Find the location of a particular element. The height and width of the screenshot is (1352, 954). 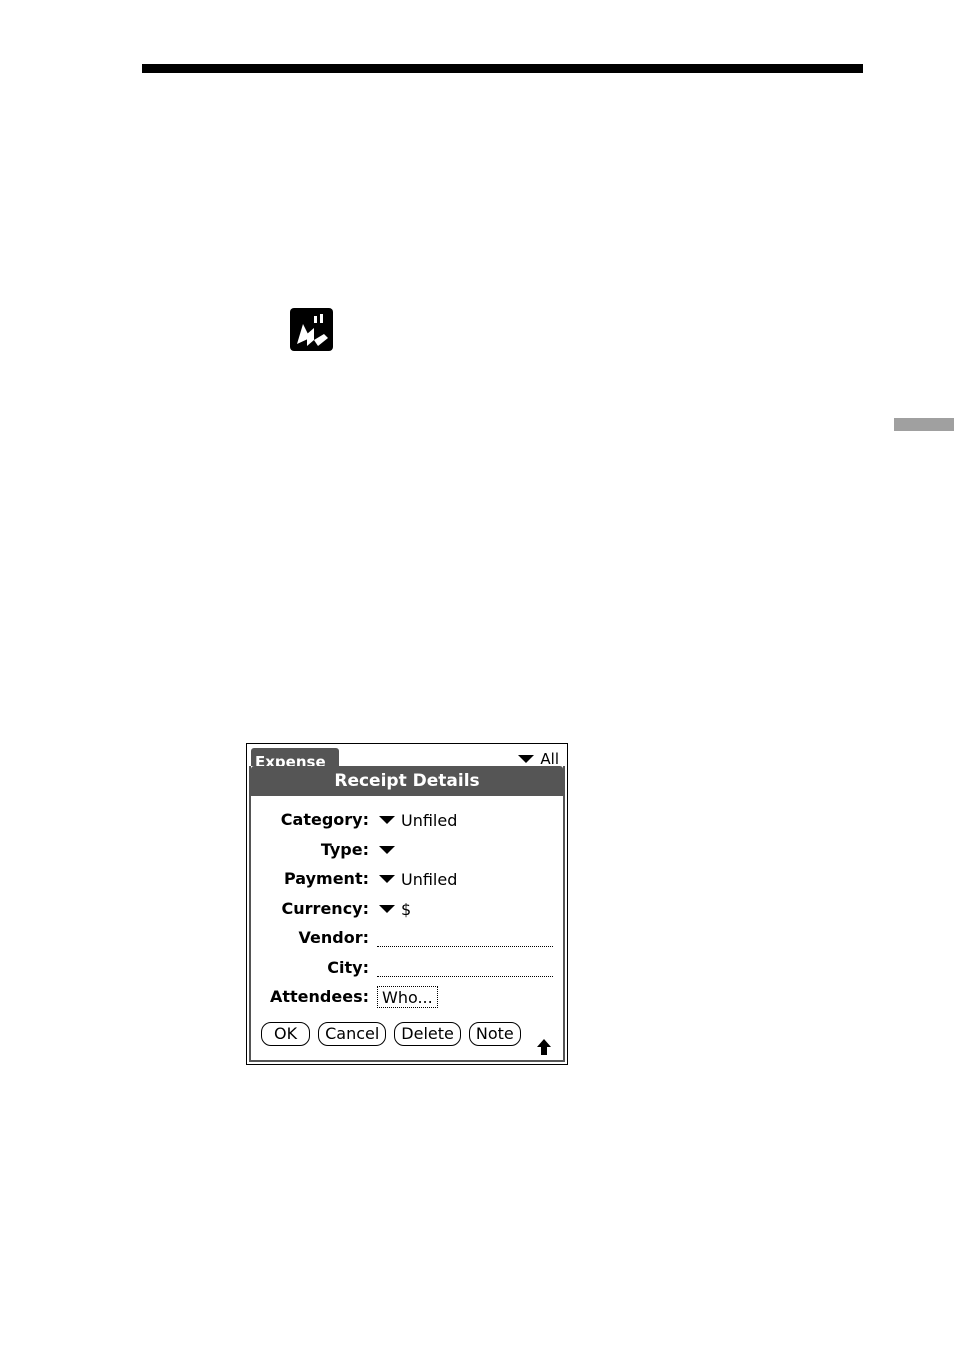

currency-label: Currency: is located at coordinates (325, 908).